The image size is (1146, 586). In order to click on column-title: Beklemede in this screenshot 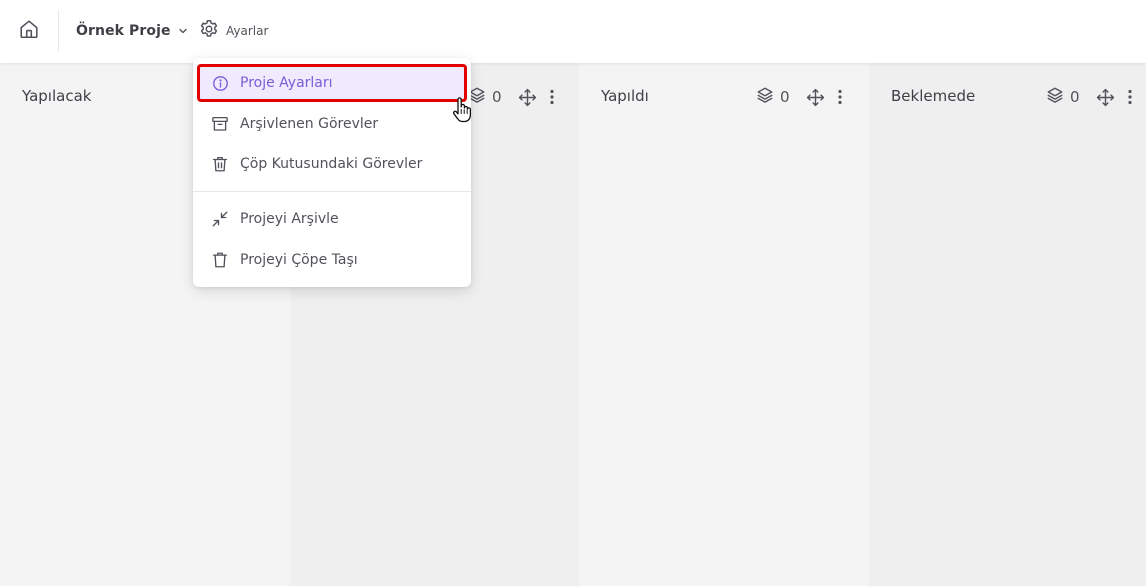, I will do `click(933, 96)`.